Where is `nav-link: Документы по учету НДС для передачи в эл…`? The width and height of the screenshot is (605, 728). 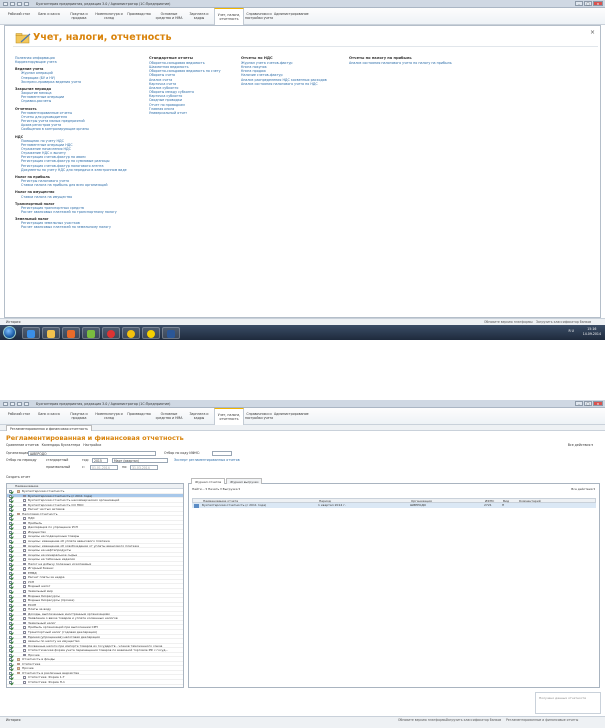
nav-link: Документы по учету НДС для передачи в эл… is located at coordinates (80, 170).